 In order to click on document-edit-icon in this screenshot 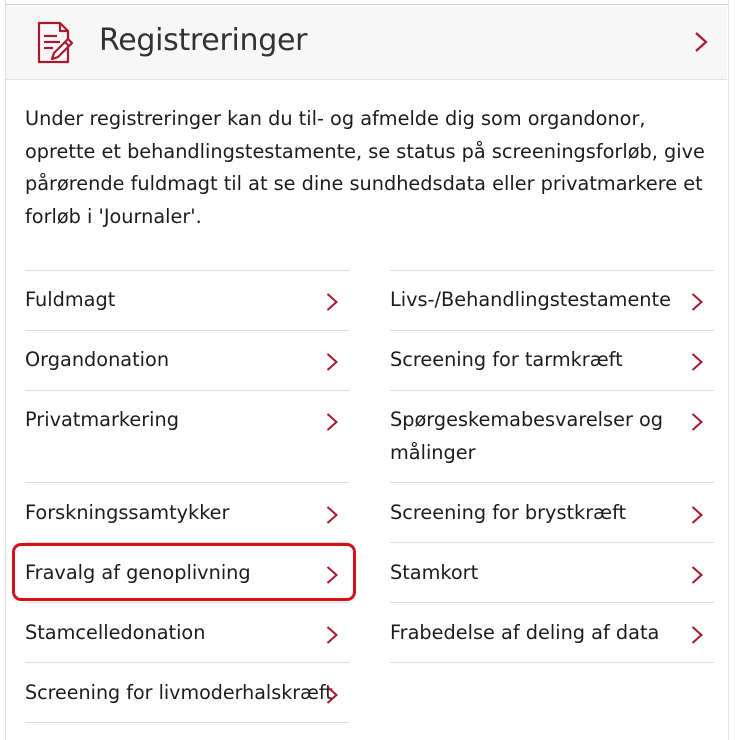, I will do `click(55, 42)`.